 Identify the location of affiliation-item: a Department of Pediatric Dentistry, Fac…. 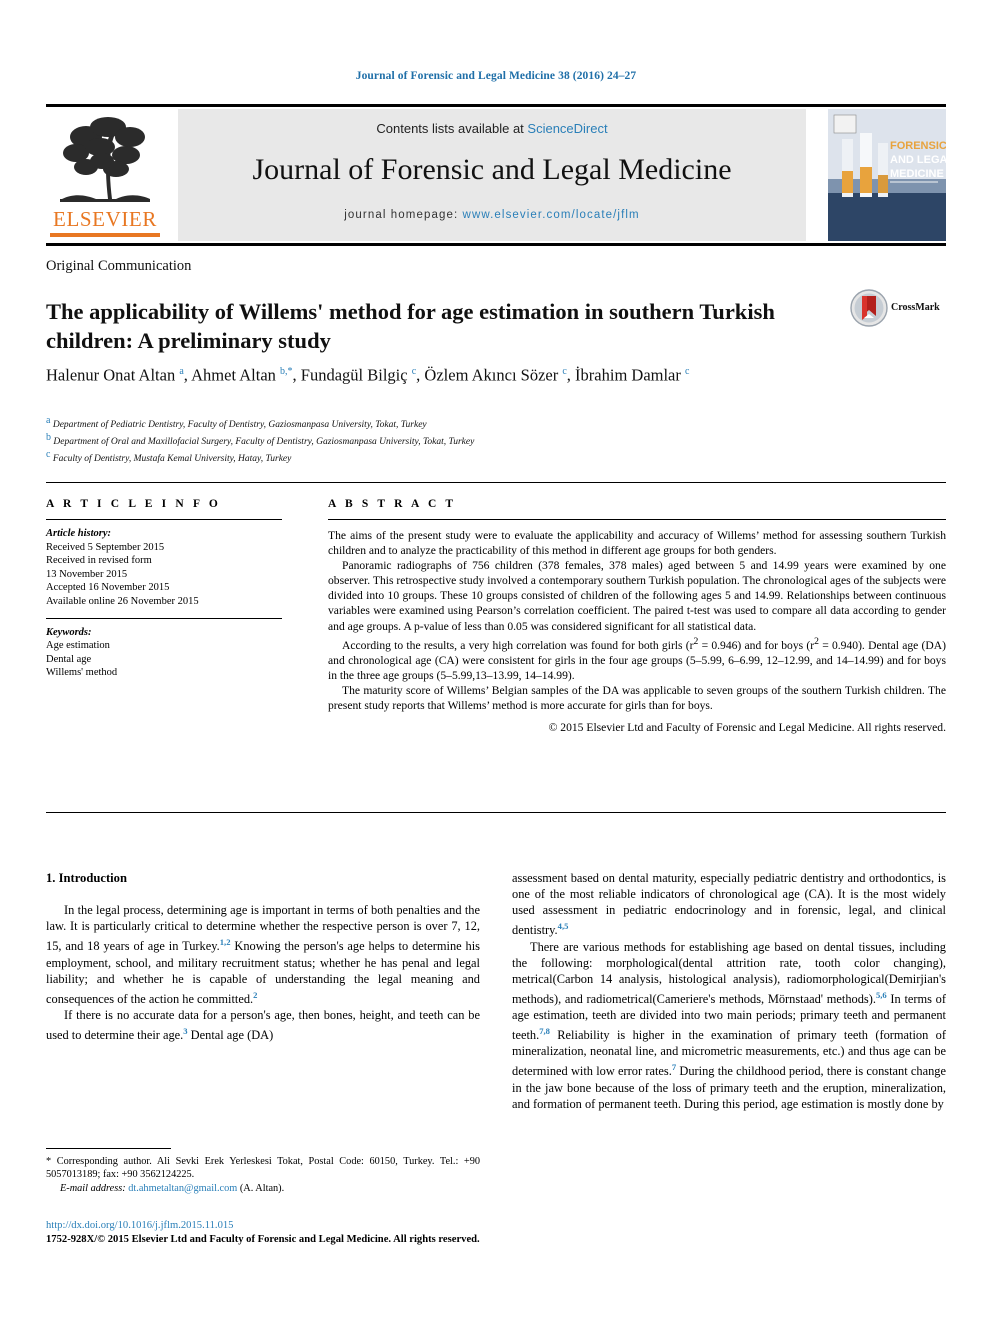
(236, 423).